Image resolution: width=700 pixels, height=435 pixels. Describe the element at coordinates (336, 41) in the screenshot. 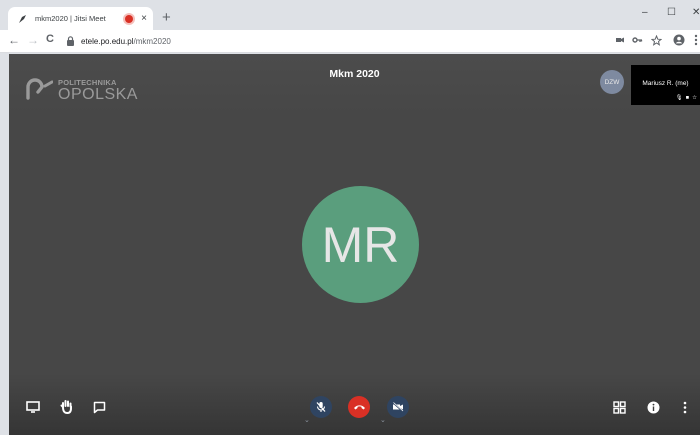

I see `address-bar: etele.po.edu.pl/mkm2020` at that location.